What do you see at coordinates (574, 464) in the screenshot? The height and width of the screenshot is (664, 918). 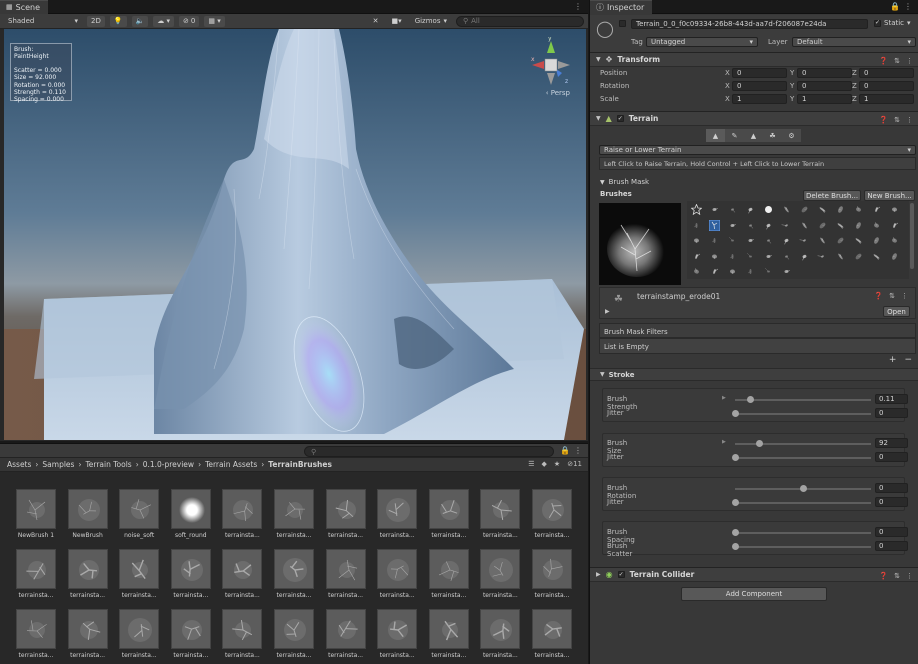 I see `hidden-packages-icon: ⊘11` at bounding box center [574, 464].